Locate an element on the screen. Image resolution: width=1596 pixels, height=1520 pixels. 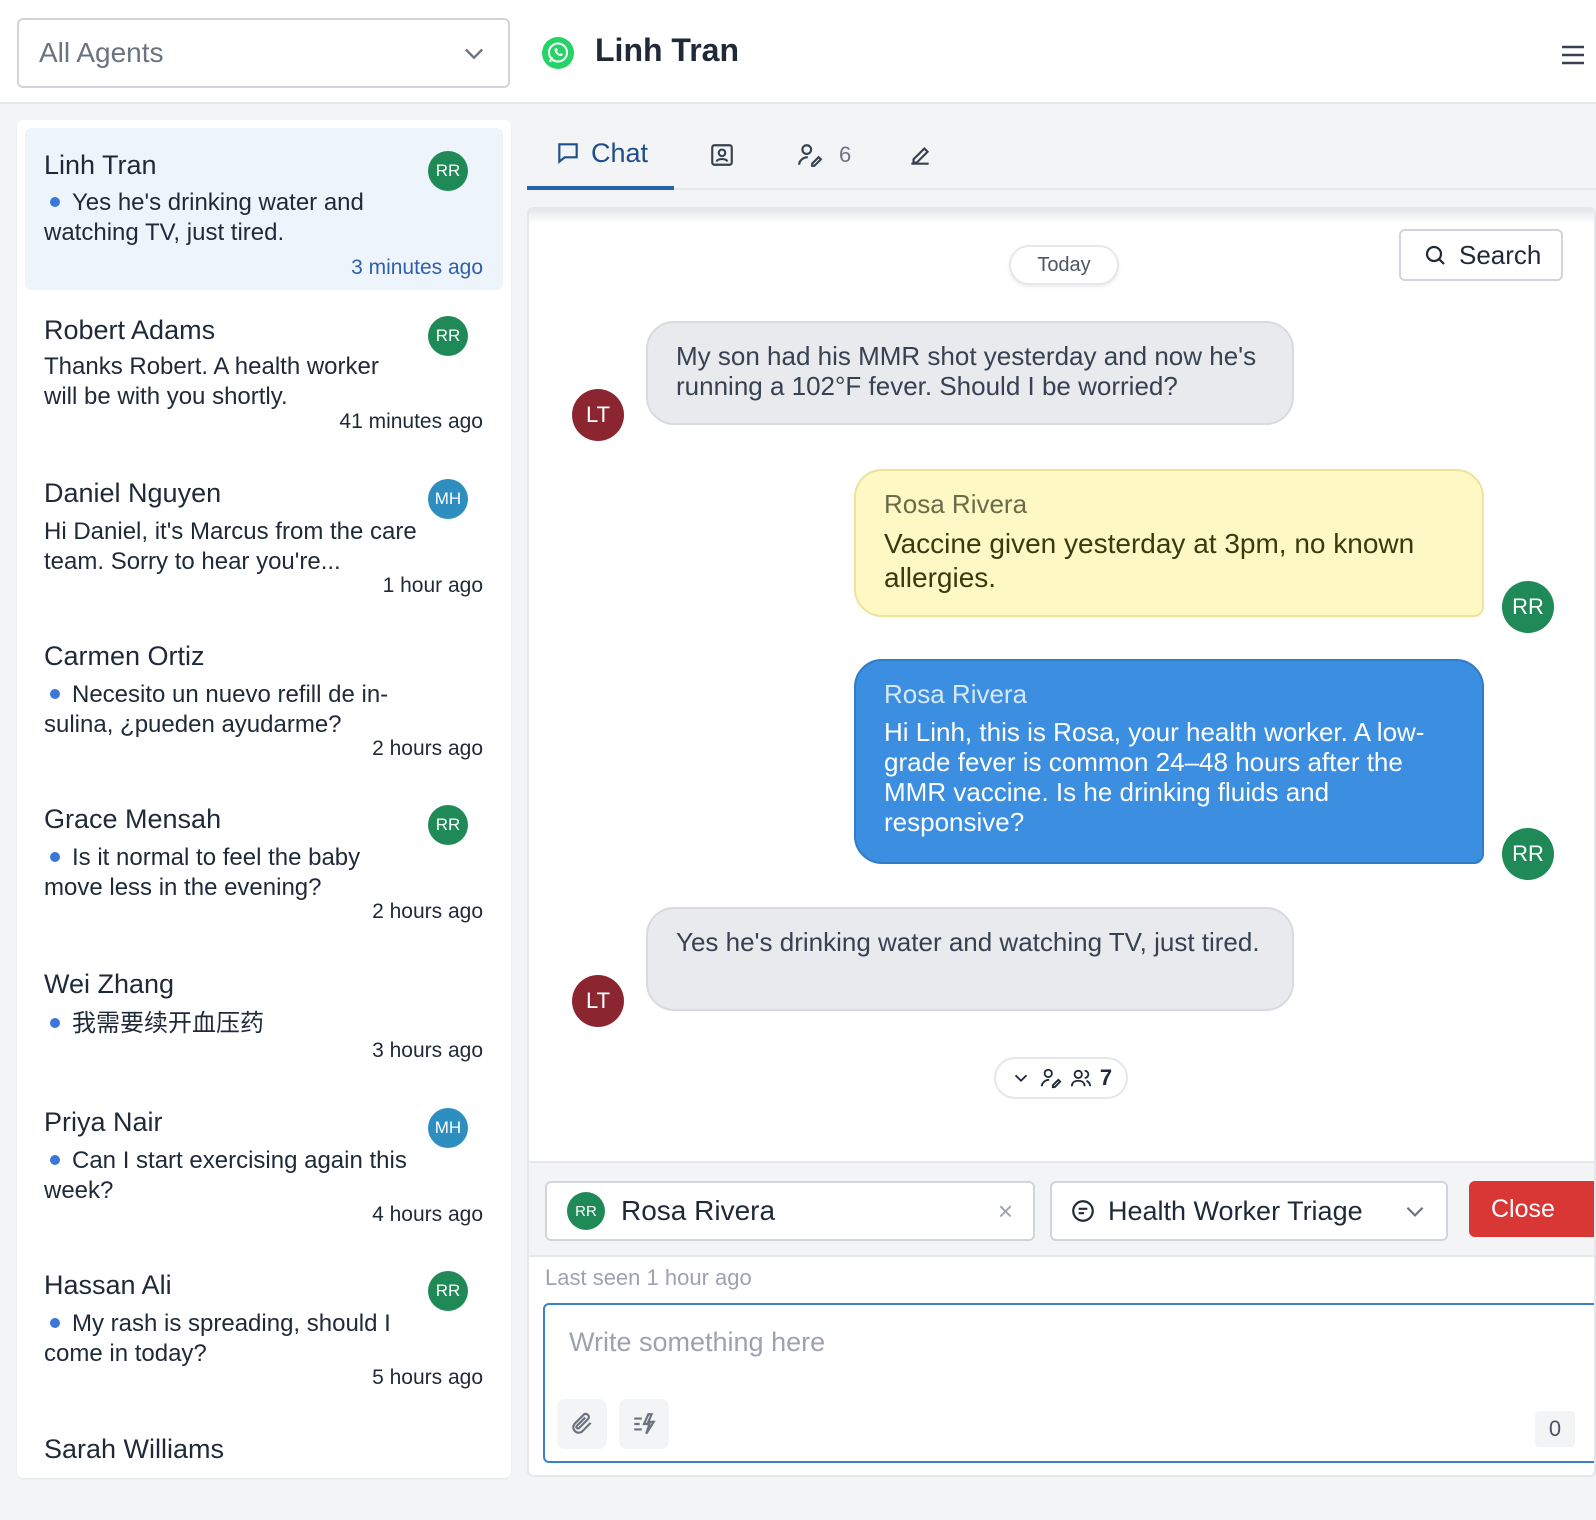
conversation-time: 1 hour ago is located at coordinates (432, 585).